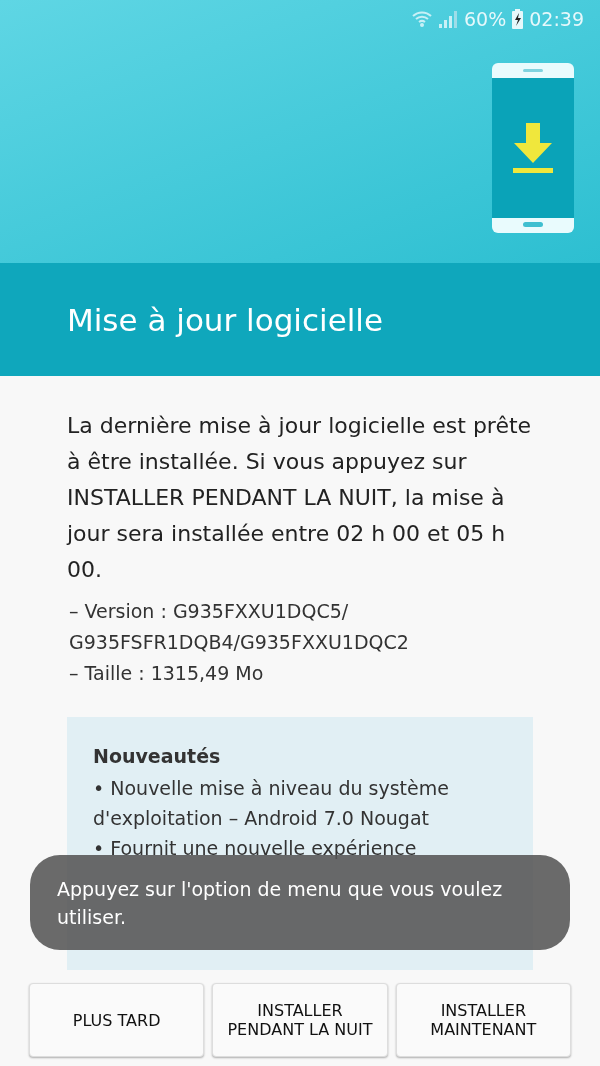 The width and height of the screenshot is (600, 1066). What do you see at coordinates (556, 19) in the screenshot?
I see `clock: 02:39` at bounding box center [556, 19].